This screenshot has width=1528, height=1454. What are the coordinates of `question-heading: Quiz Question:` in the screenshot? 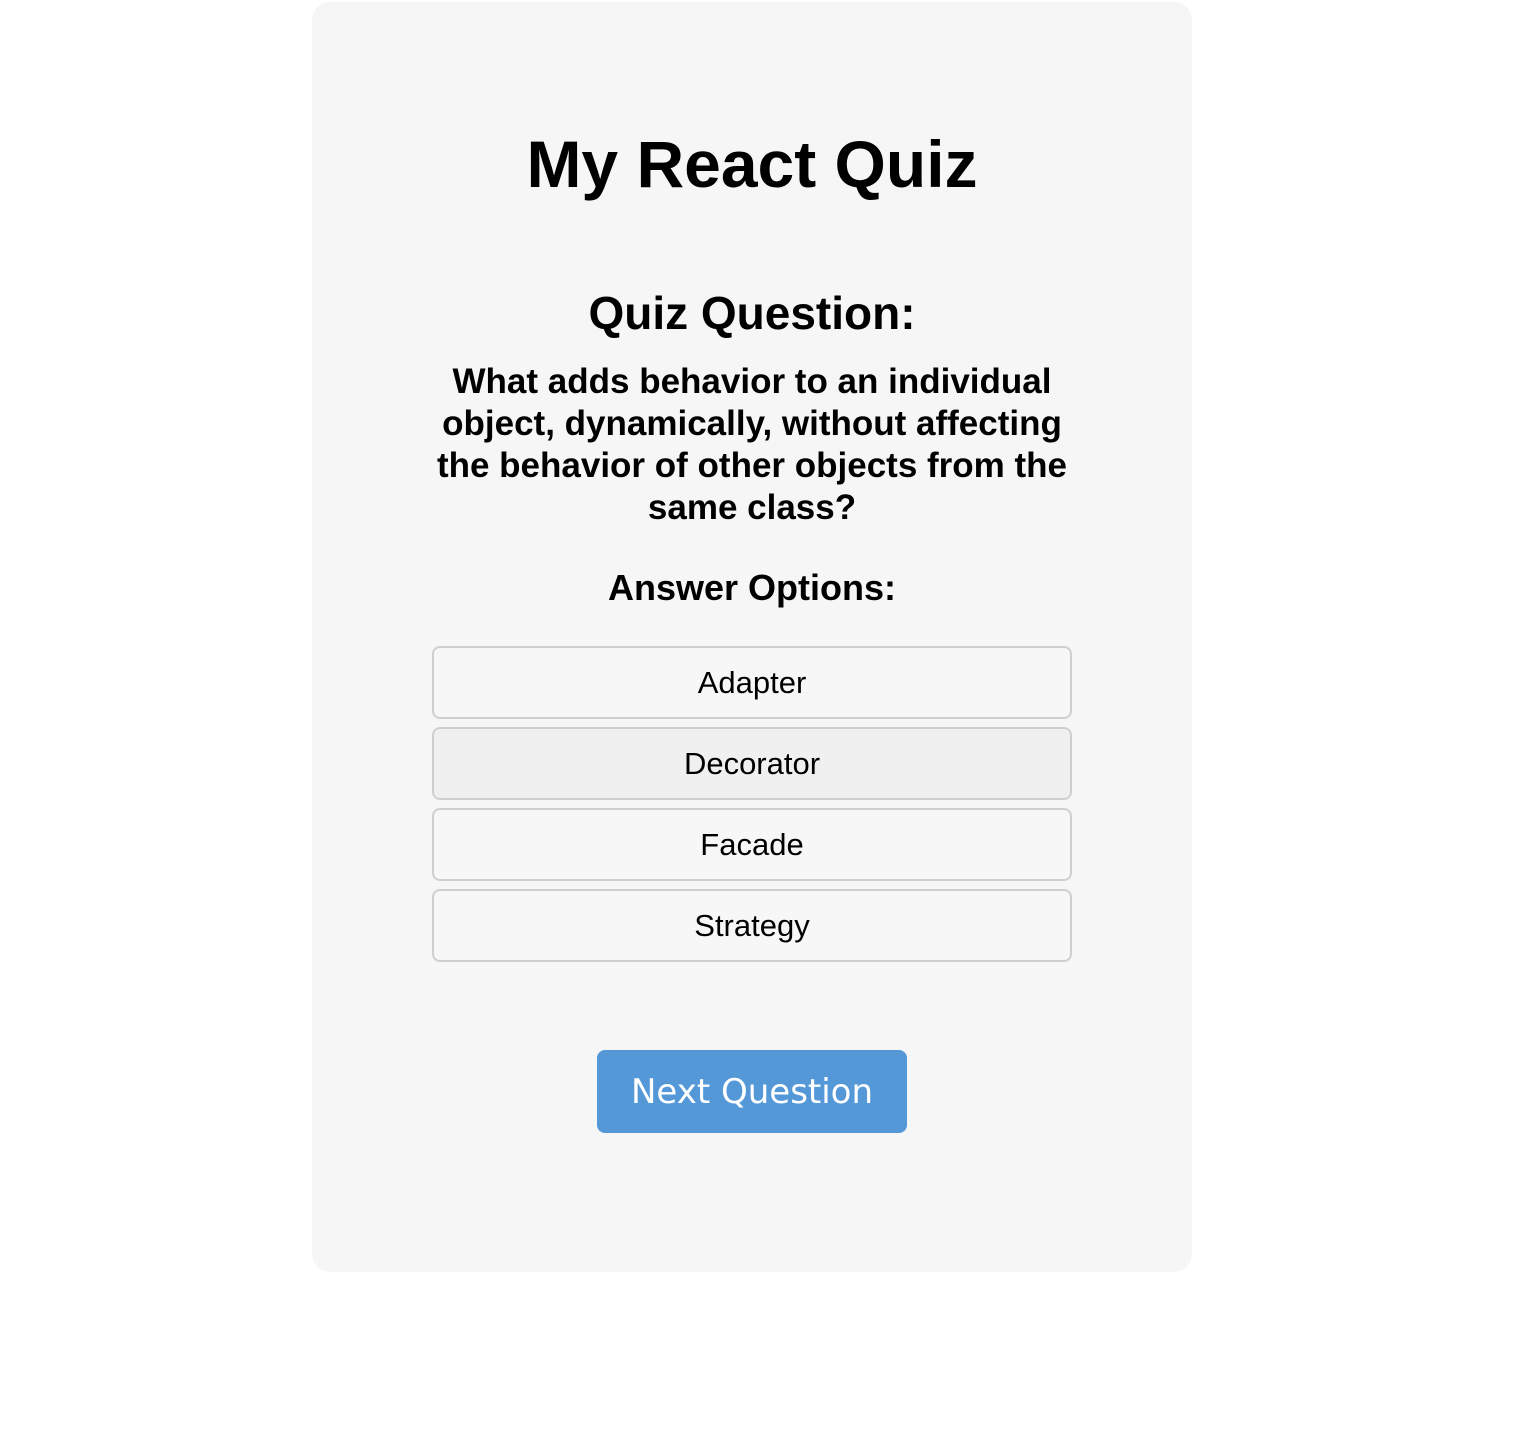 It's located at (752, 313).